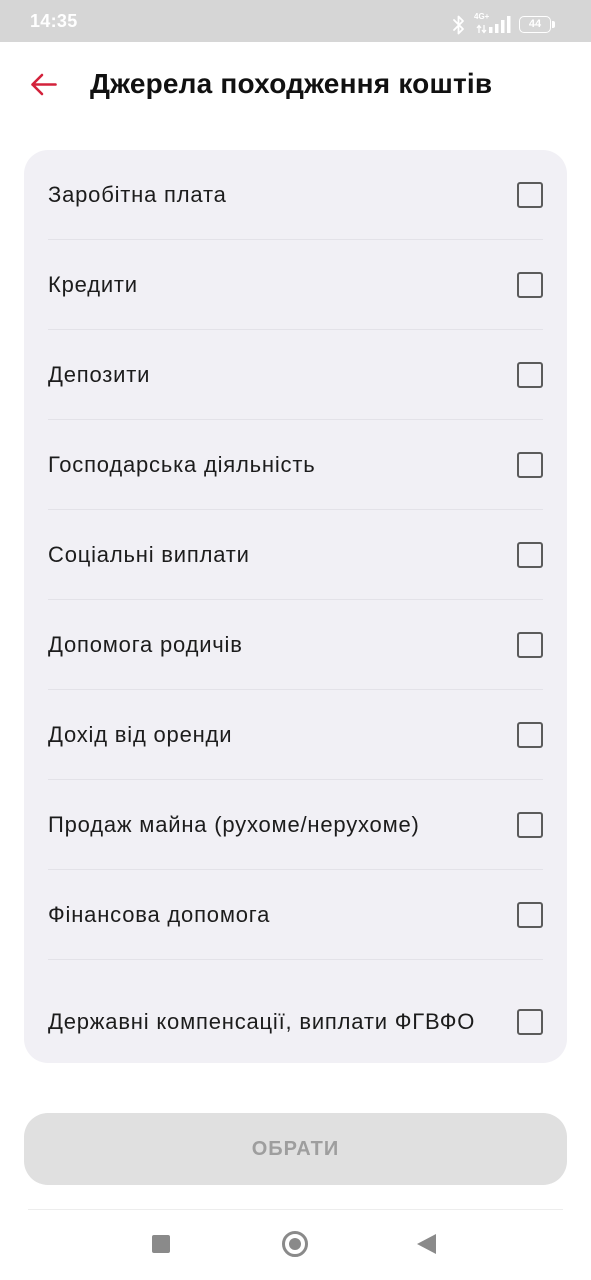 The image size is (591, 1280). I want to click on battery-nub, so click(553, 24).